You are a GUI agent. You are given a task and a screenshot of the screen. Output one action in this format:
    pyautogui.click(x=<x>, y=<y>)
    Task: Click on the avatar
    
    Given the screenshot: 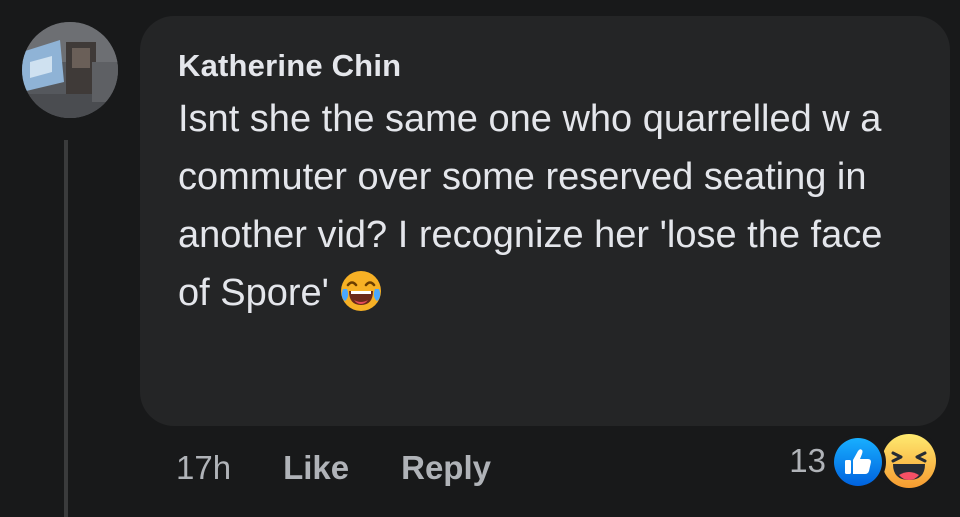 What is the action you would take?
    pyautogui.click(x=70, y=70)
    